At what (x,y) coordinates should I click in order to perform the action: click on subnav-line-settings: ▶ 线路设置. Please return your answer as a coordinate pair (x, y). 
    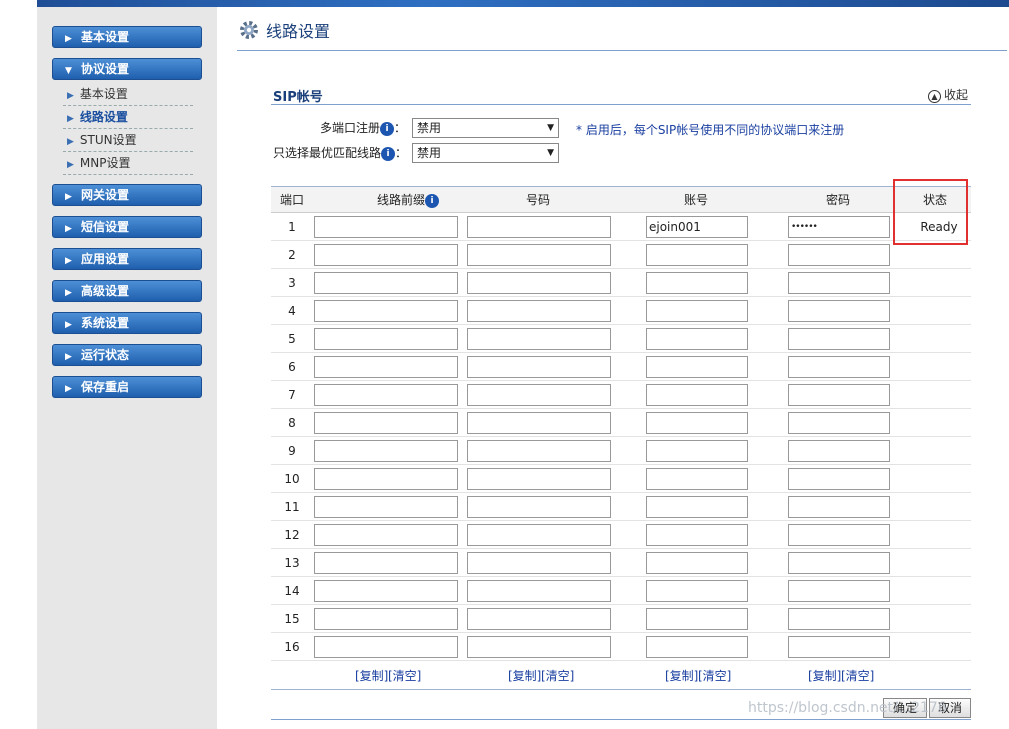
    Looking at the image, I should click on (128, 117).